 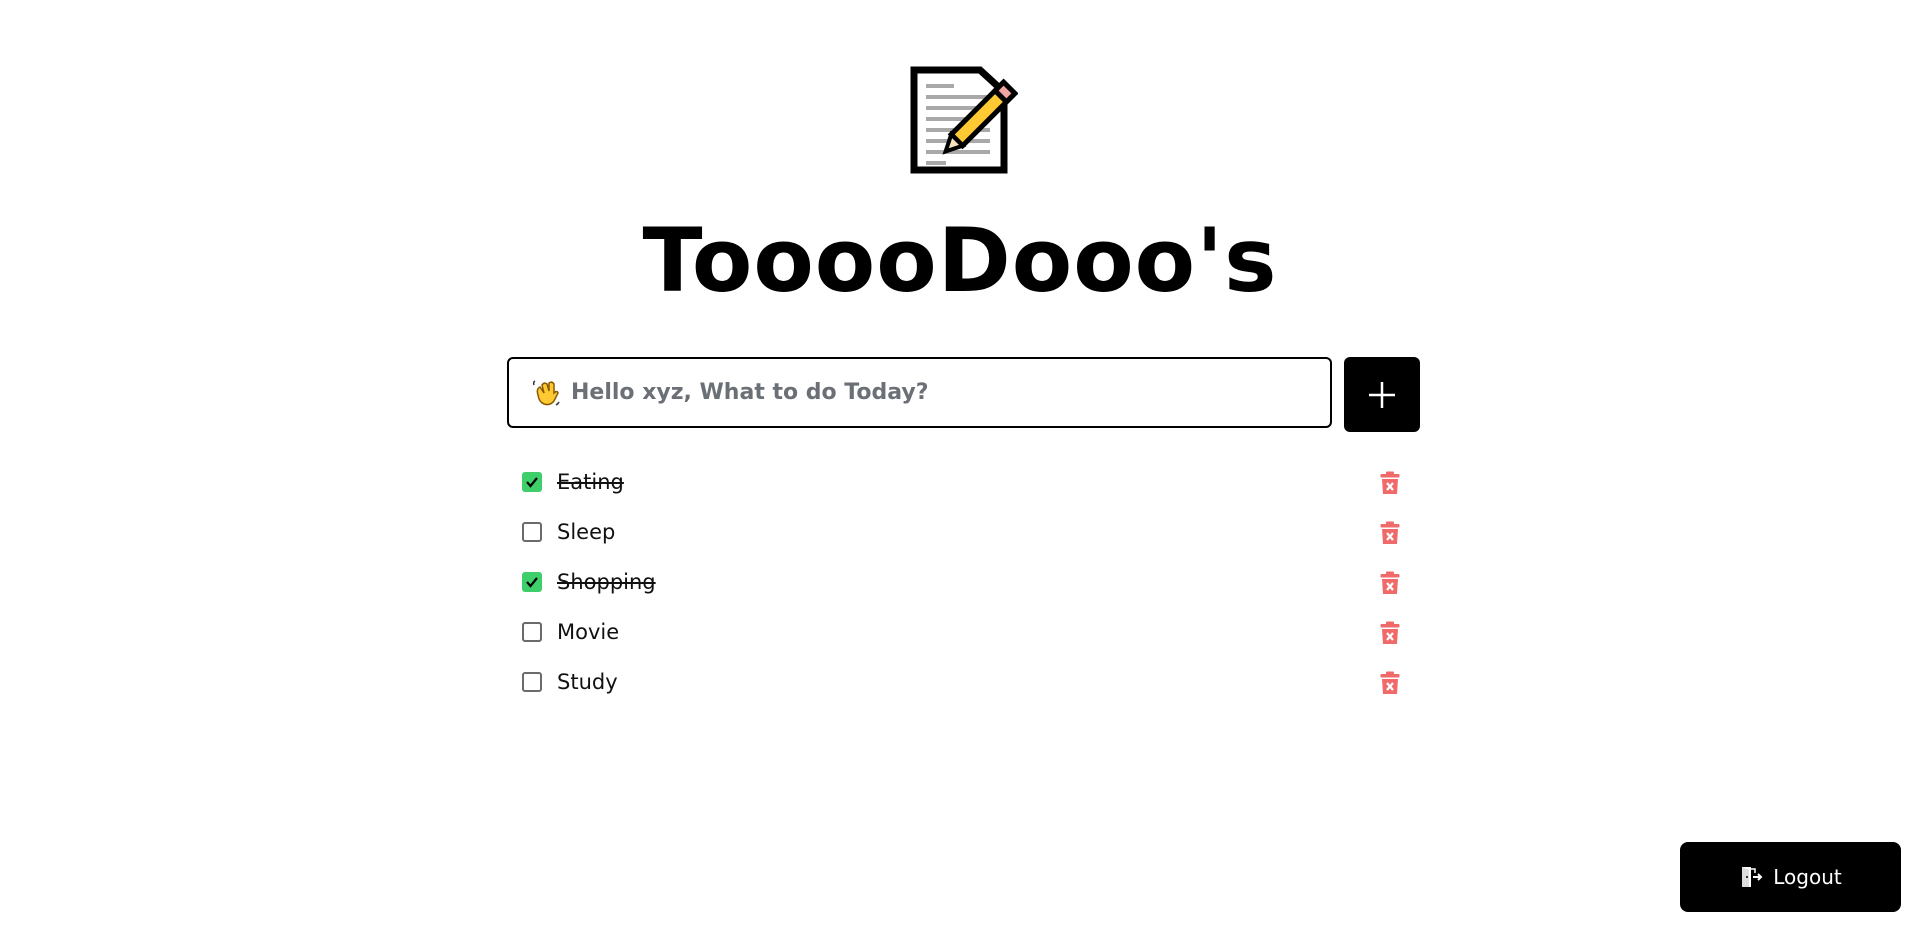 I want to click on todo-item: Sleep, so click(x=960, y=532).